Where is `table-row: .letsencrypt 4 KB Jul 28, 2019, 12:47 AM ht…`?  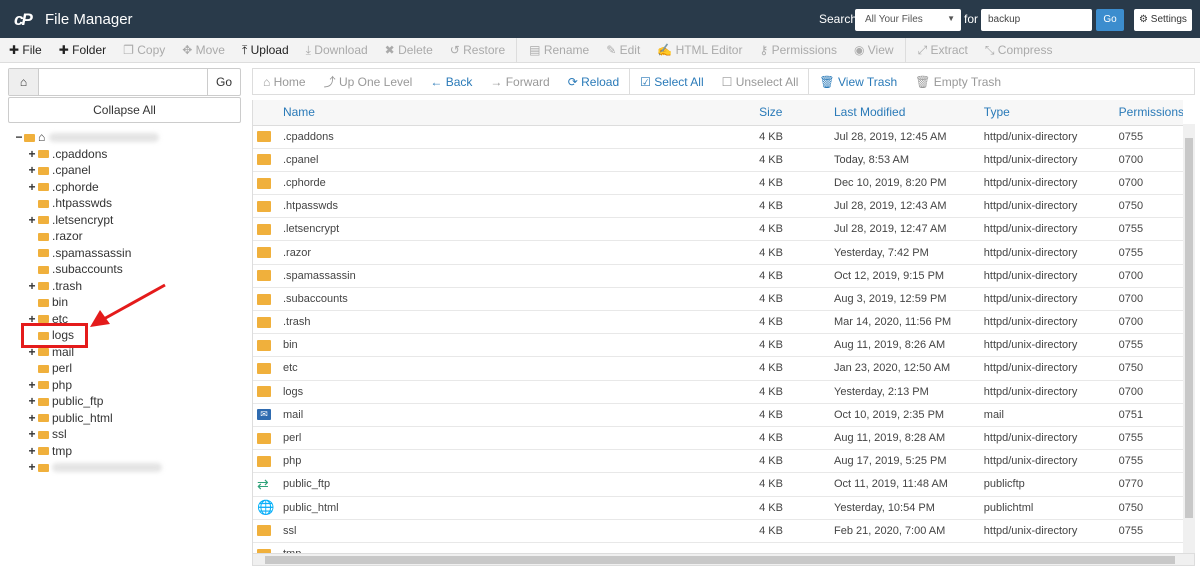 table-row: .letsencrypt 4 KB Jul 28, 2019, 12:47 AM ht… is located at coordinates (718, 229).